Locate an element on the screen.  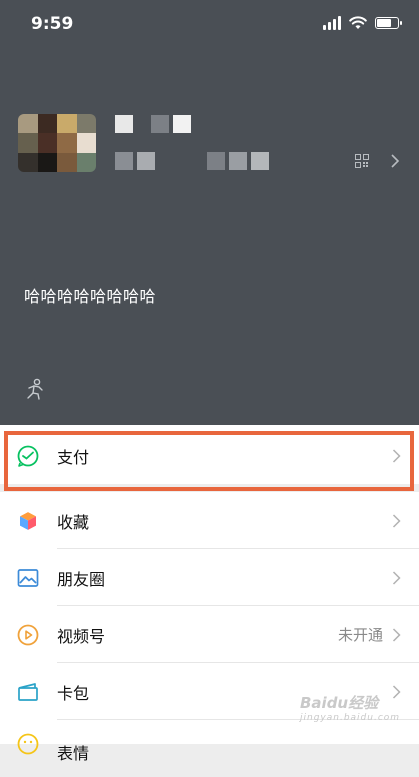
watermark: Baidu经验 jingyan.baidu.com is located at coordinates (350, 707).